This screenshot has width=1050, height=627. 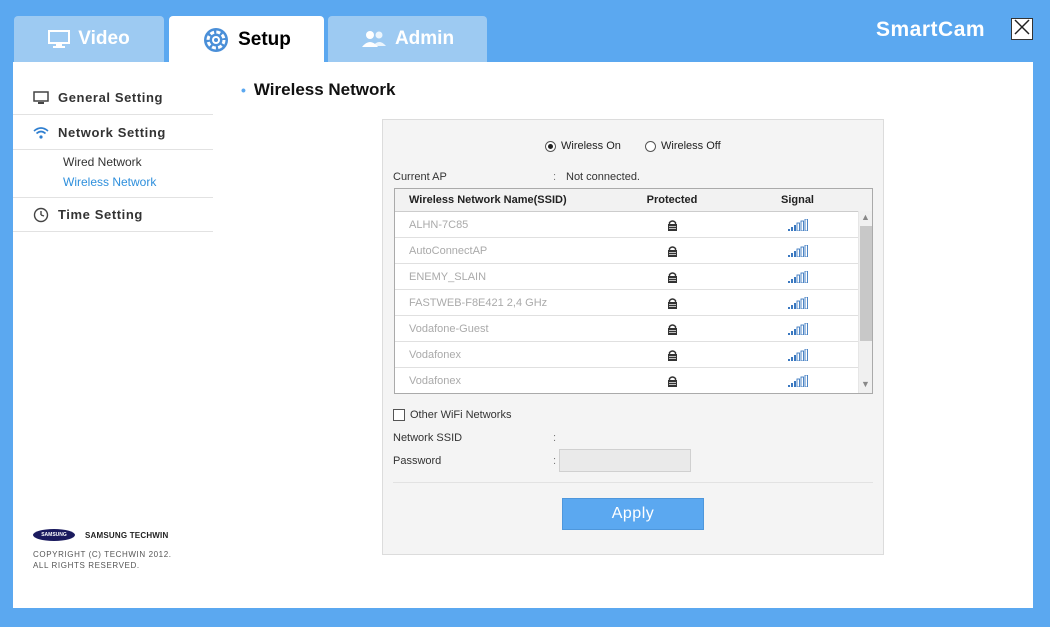 I want to click on tab-video: Video, so click(x=89, y=39).